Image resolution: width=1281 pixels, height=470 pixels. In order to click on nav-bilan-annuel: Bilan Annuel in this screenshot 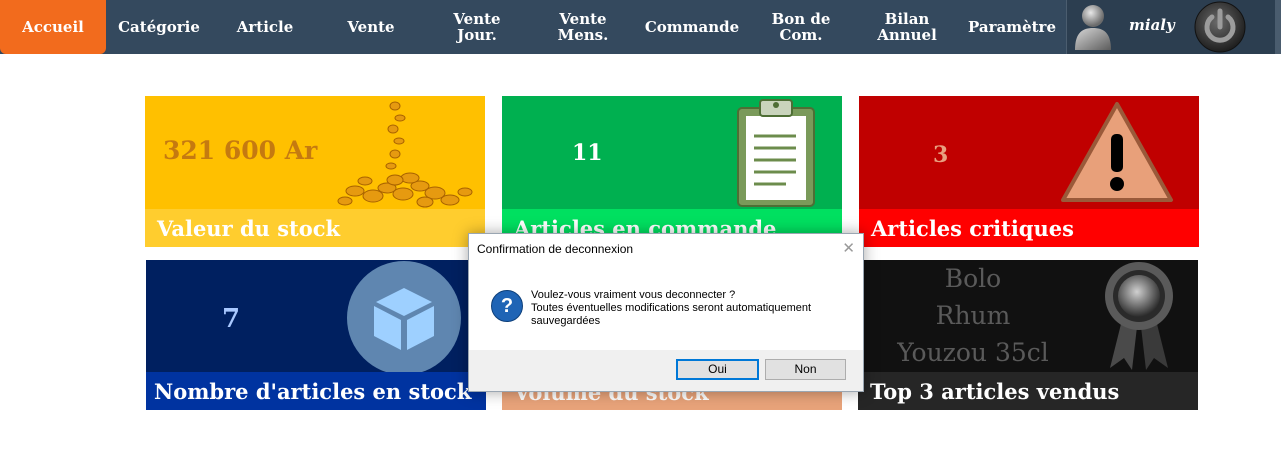, I will do `click(907, 27)`.